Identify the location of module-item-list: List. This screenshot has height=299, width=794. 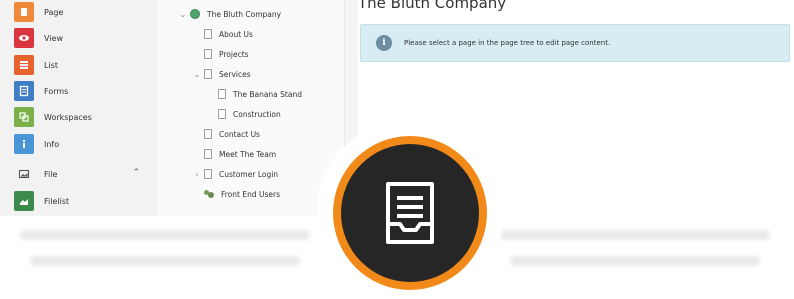
(84, 65).